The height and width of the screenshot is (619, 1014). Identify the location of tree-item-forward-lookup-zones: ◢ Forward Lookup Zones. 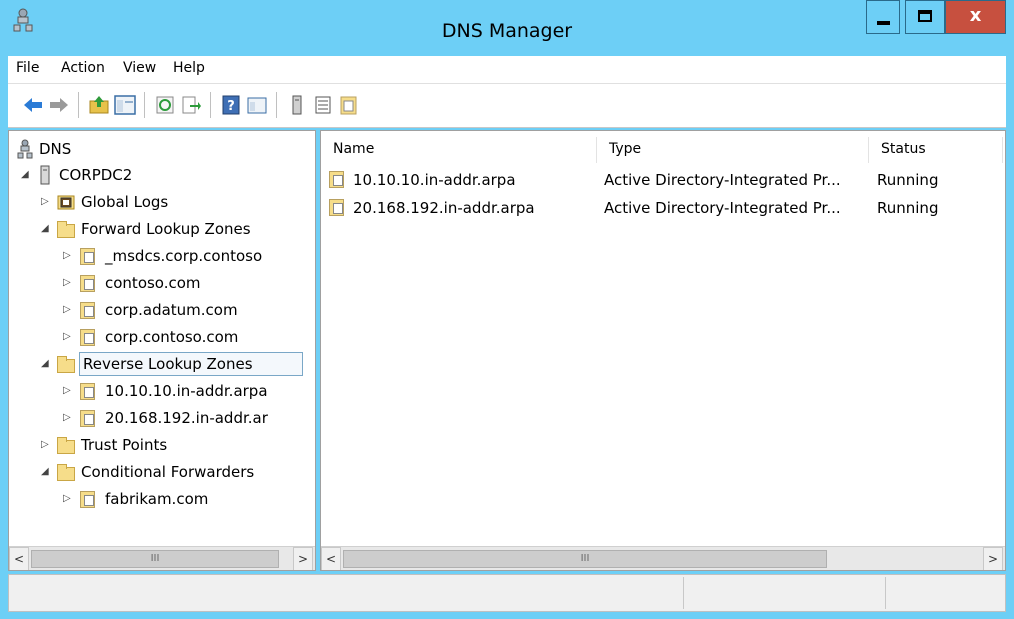
(162, 229).